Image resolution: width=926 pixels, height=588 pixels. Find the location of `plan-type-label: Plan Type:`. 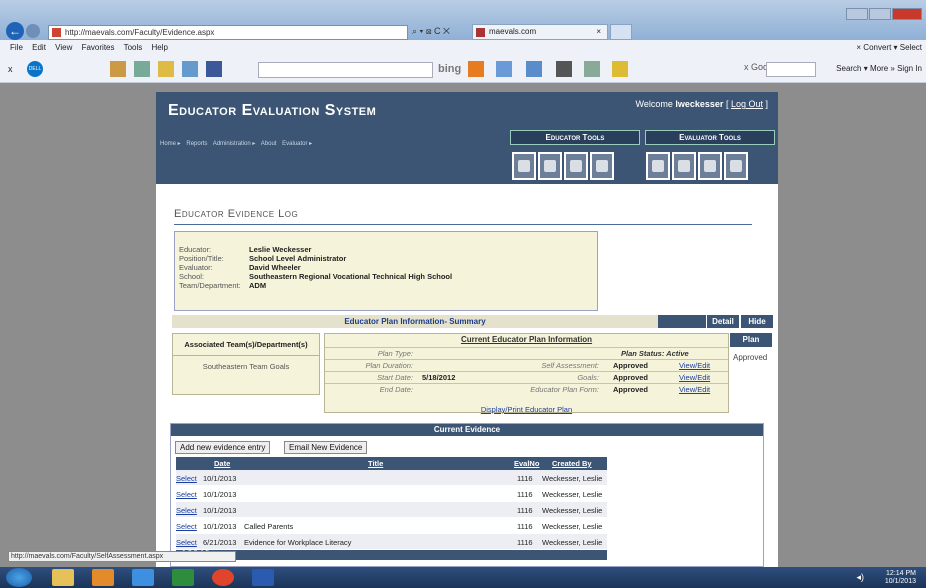

plan-type-label: Plan Type: is located at coordinates (395, 353).